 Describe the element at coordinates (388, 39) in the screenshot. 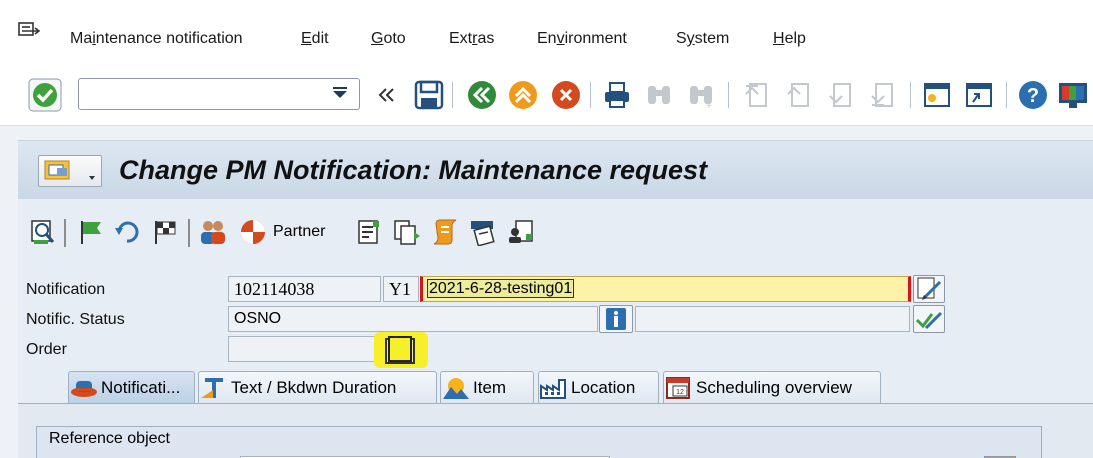

I see `menu-goto: Goto` at that location.